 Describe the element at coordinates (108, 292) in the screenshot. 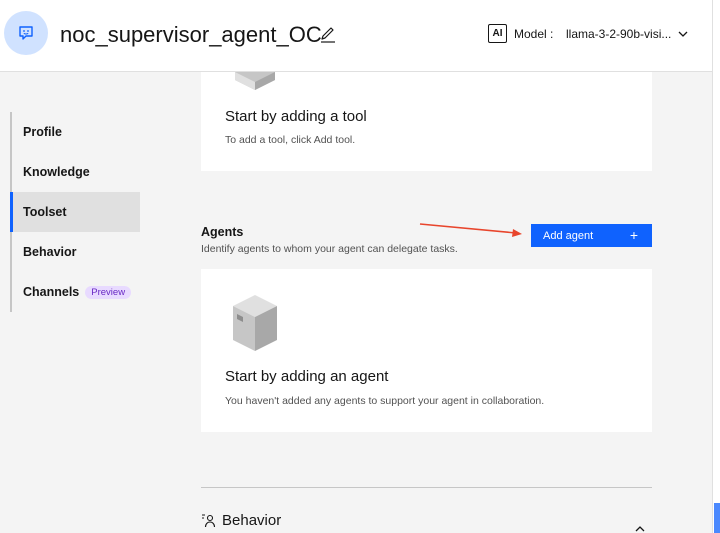

I see `preview-badge: Preview` at that location.